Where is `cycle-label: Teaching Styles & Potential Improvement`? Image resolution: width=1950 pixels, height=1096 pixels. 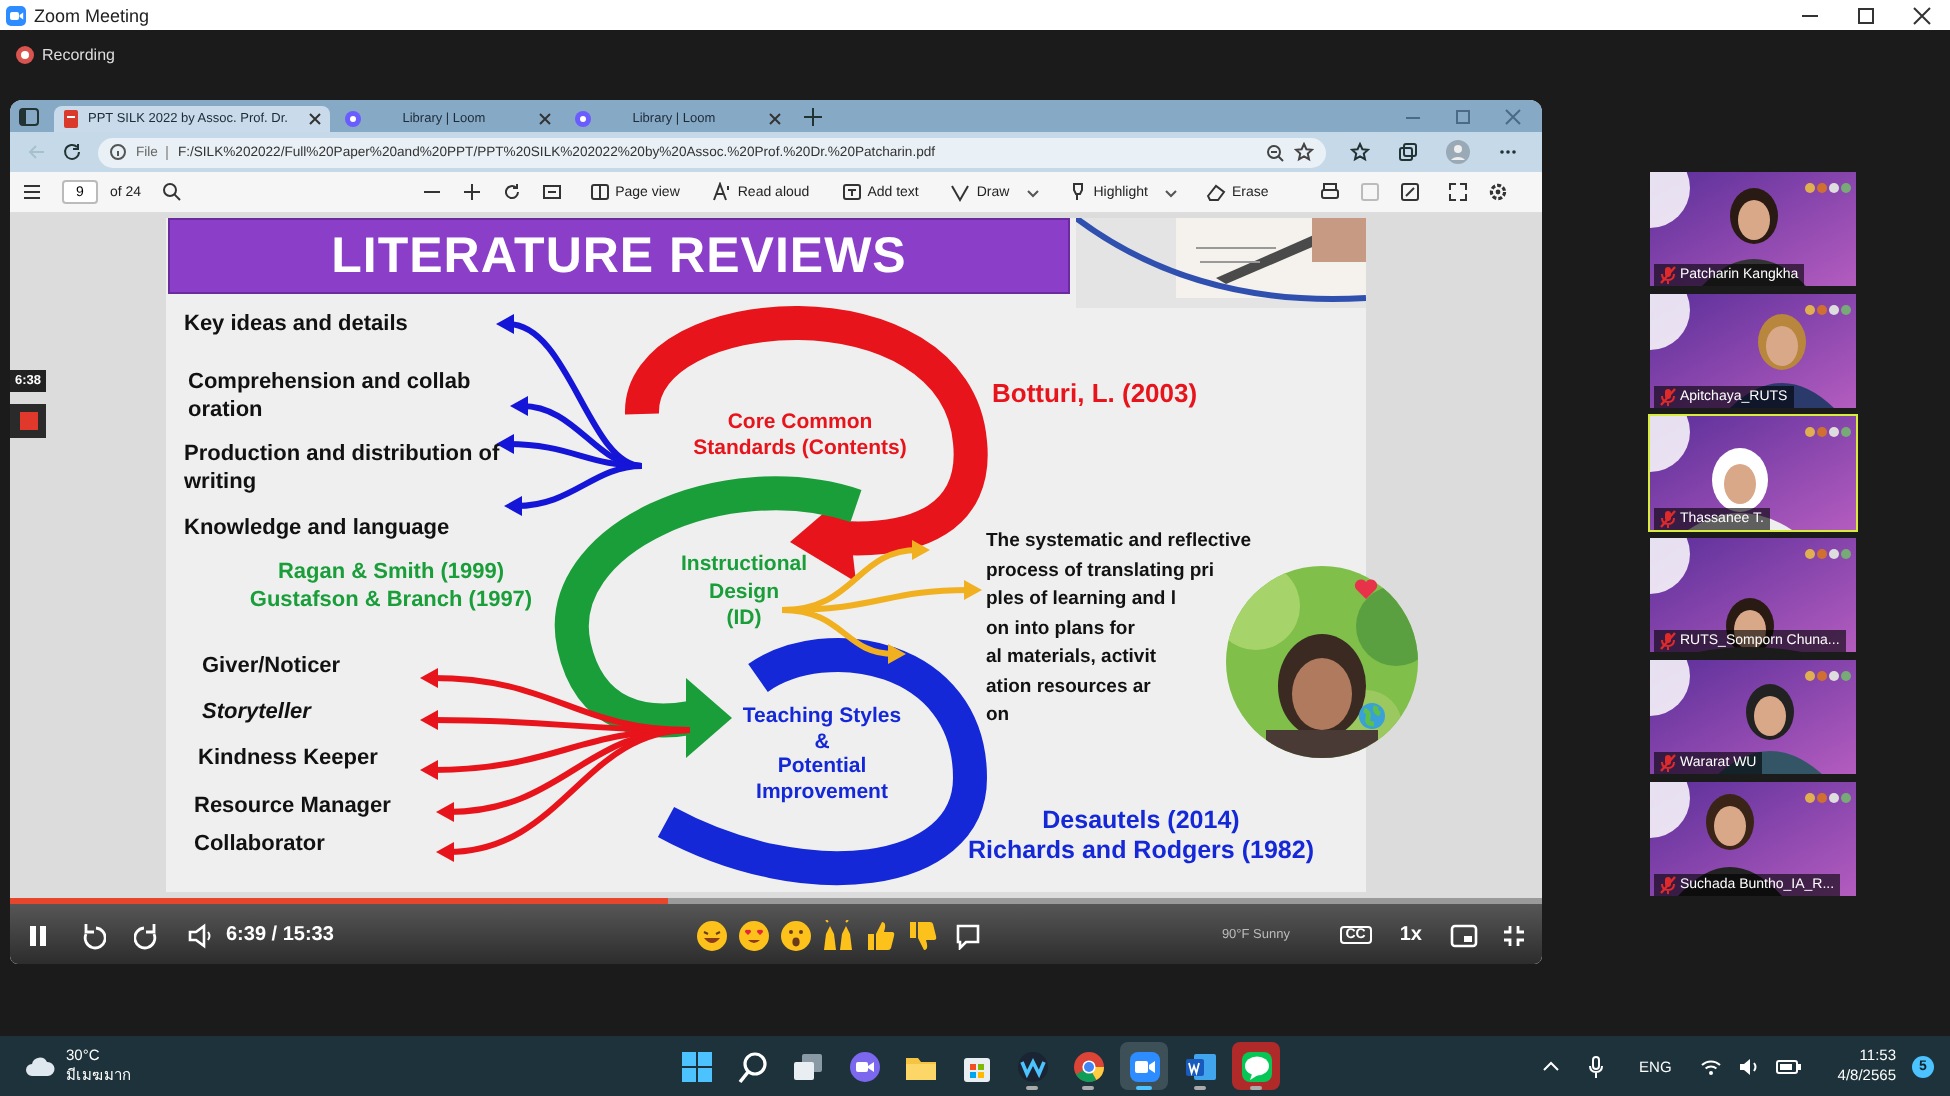 cycle-label: Teaching Styles & Potential Improvement is located at coordinates (822, 754).